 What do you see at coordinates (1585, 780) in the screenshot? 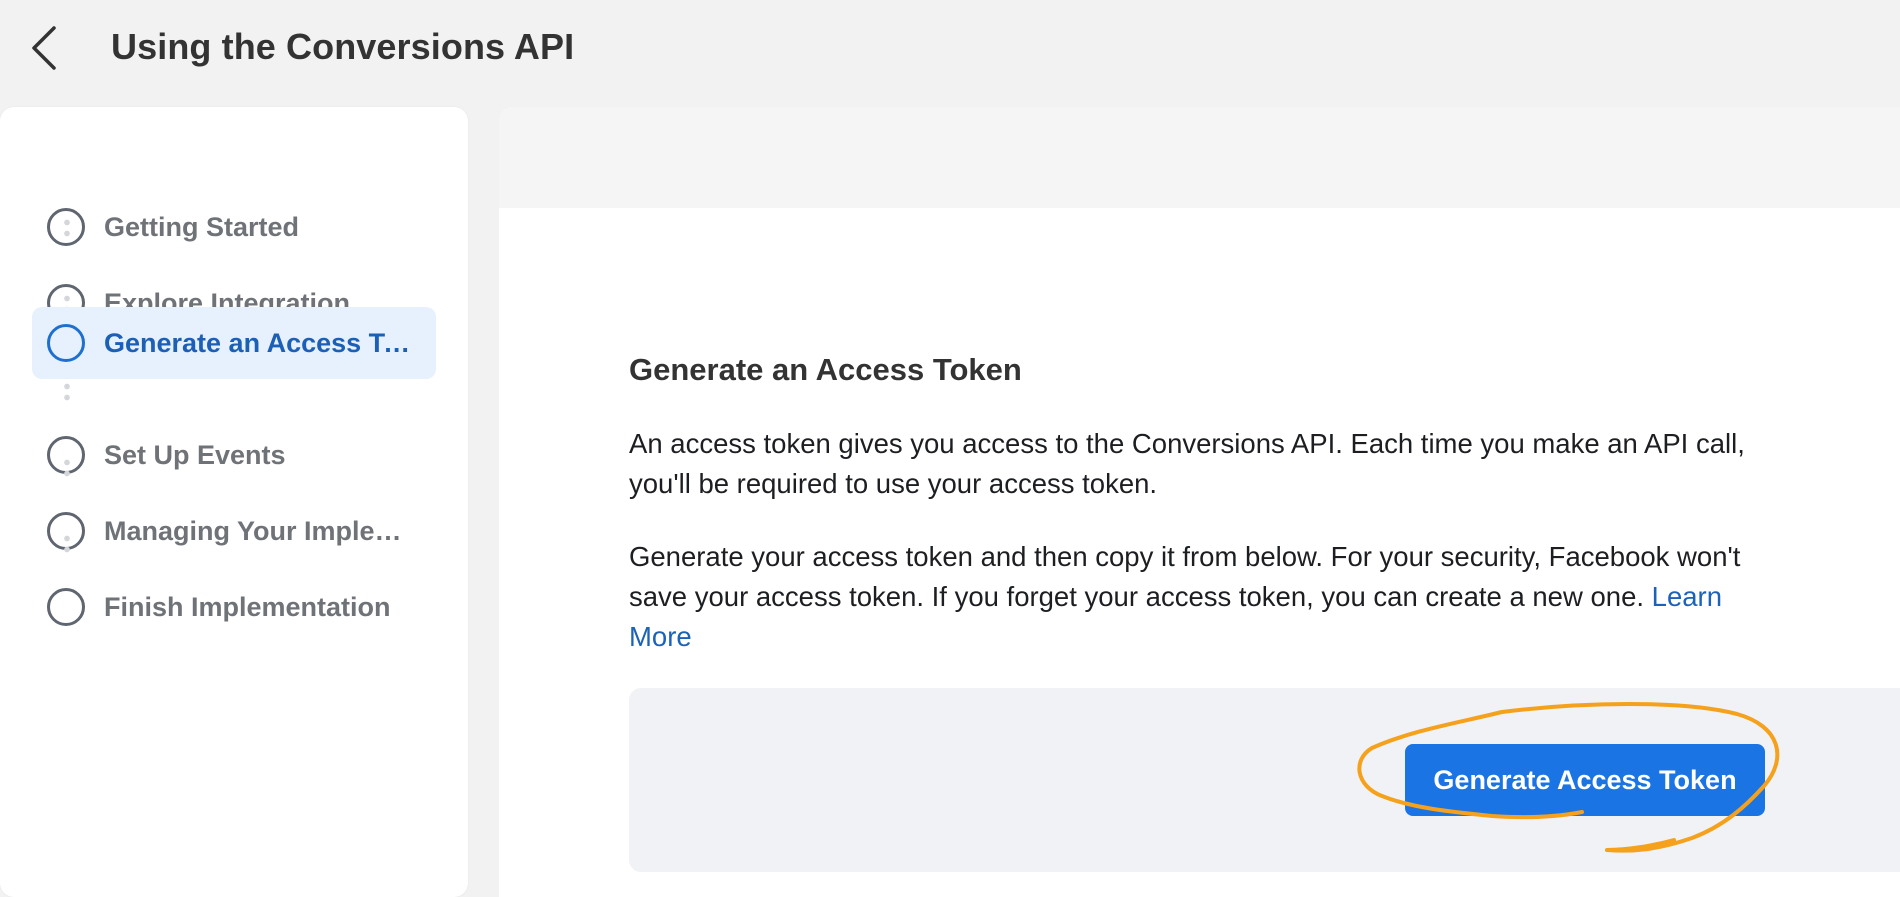
I see `generate-access-token-button: Generate Access Token` at bounding box center [1585, 780].